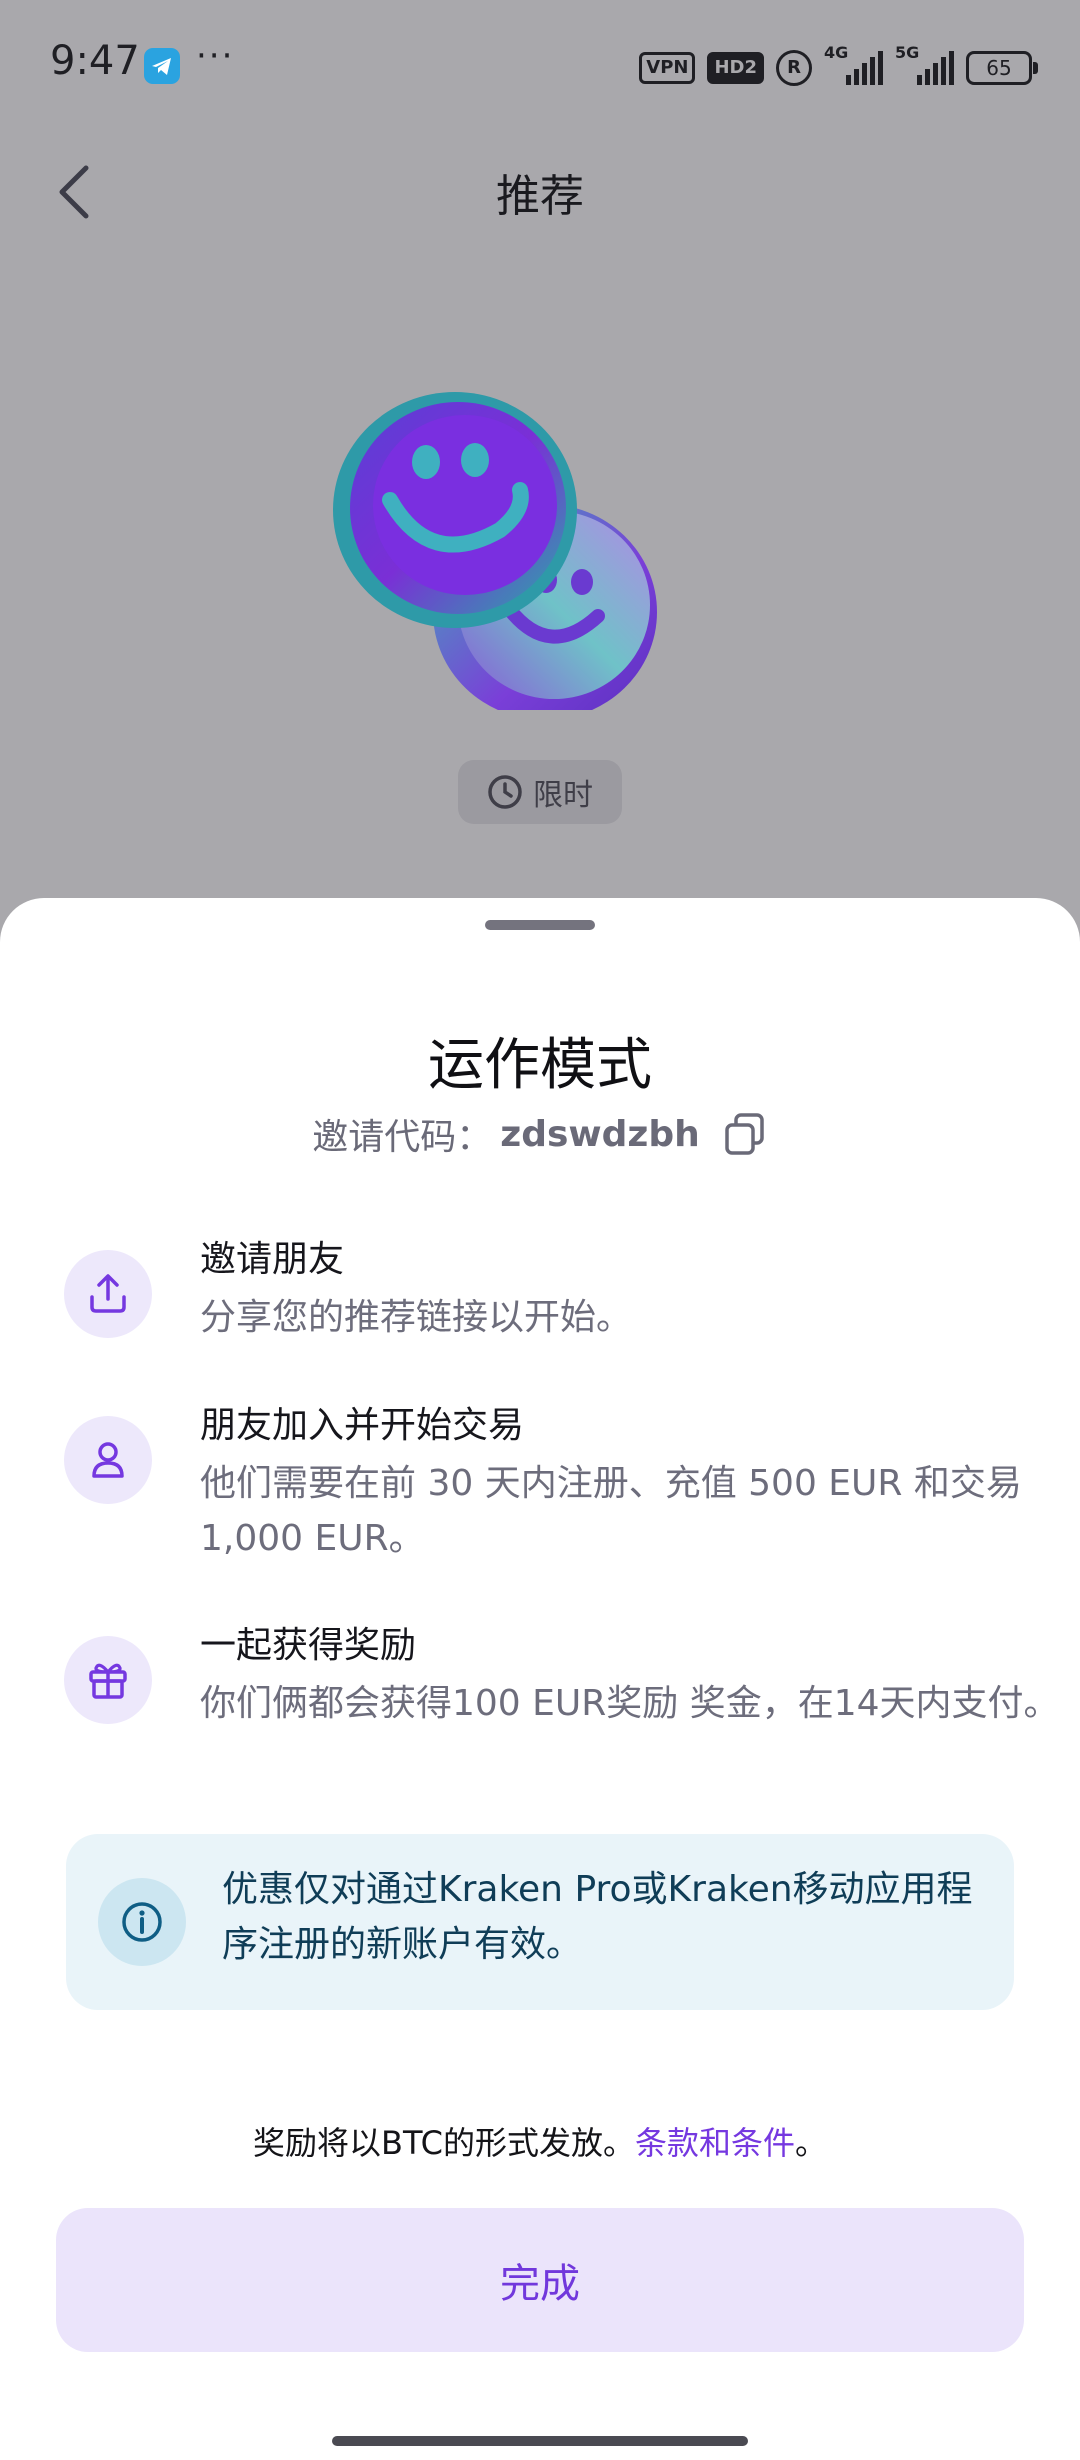 This screenshot has width=1080, height=2460. Describe the element at coordinates (362, 1425) in the screenshot. I see `step-title: 朋友加入并开始交易` at that location.